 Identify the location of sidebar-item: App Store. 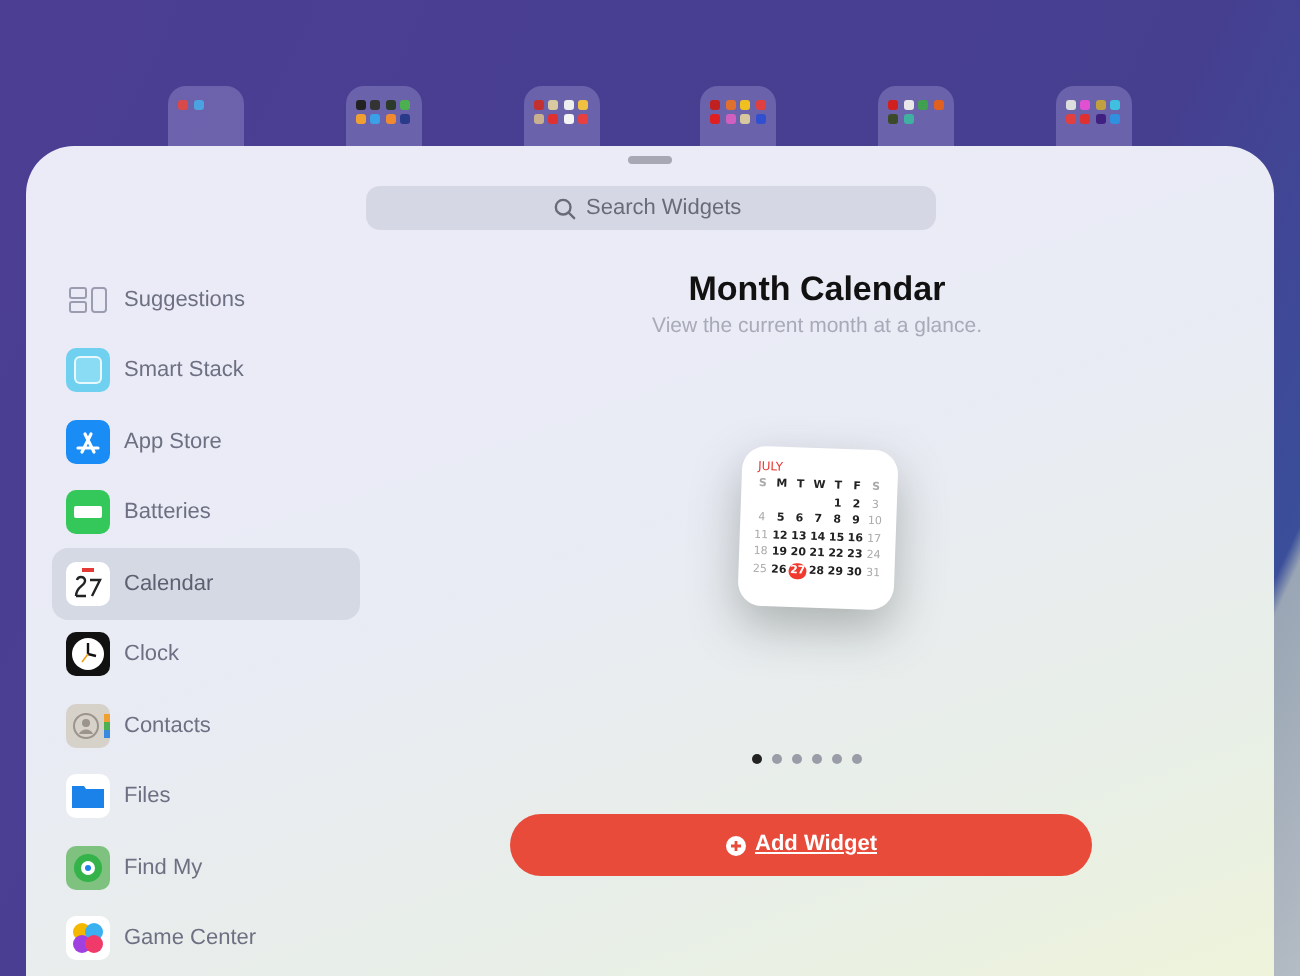
(206, 441).